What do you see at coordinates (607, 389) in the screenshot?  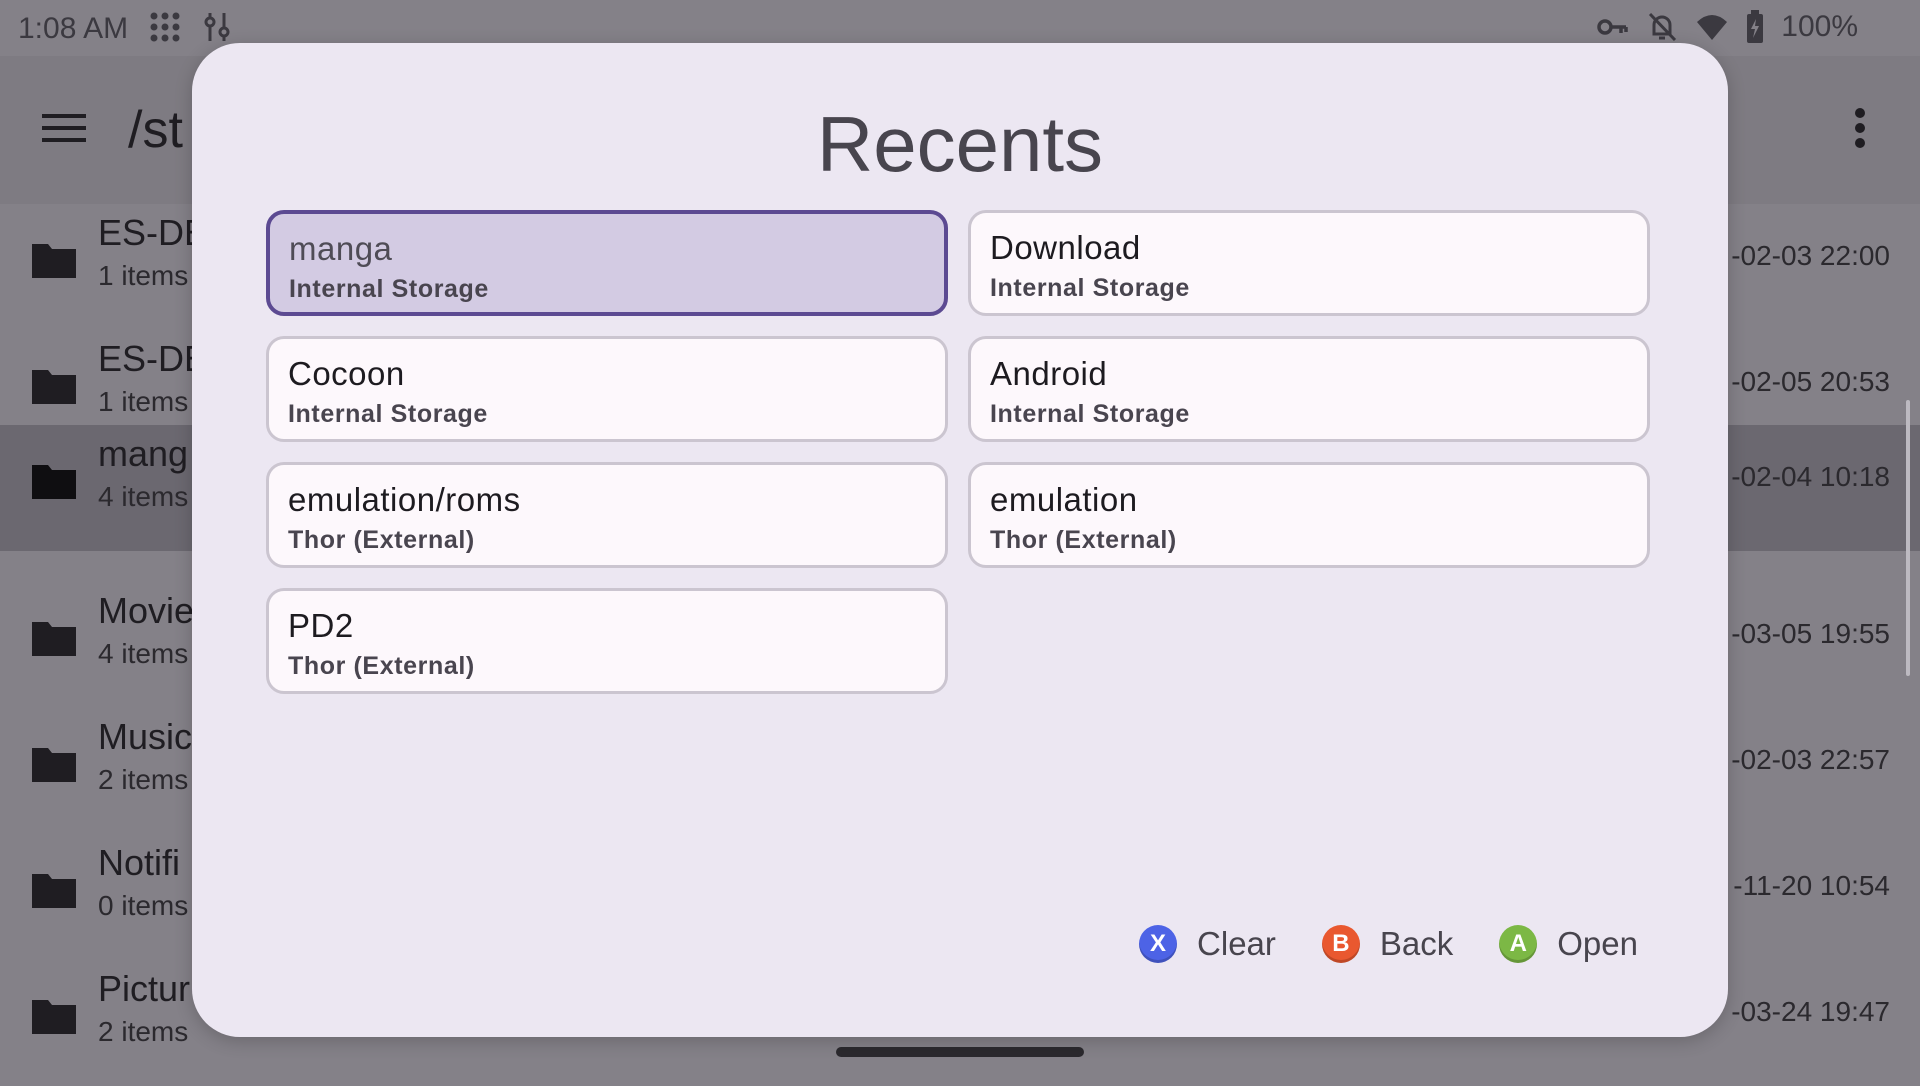 I see `recent-item-cocoon: Cocoon Internal Storage` at bounding box center [607, 389].